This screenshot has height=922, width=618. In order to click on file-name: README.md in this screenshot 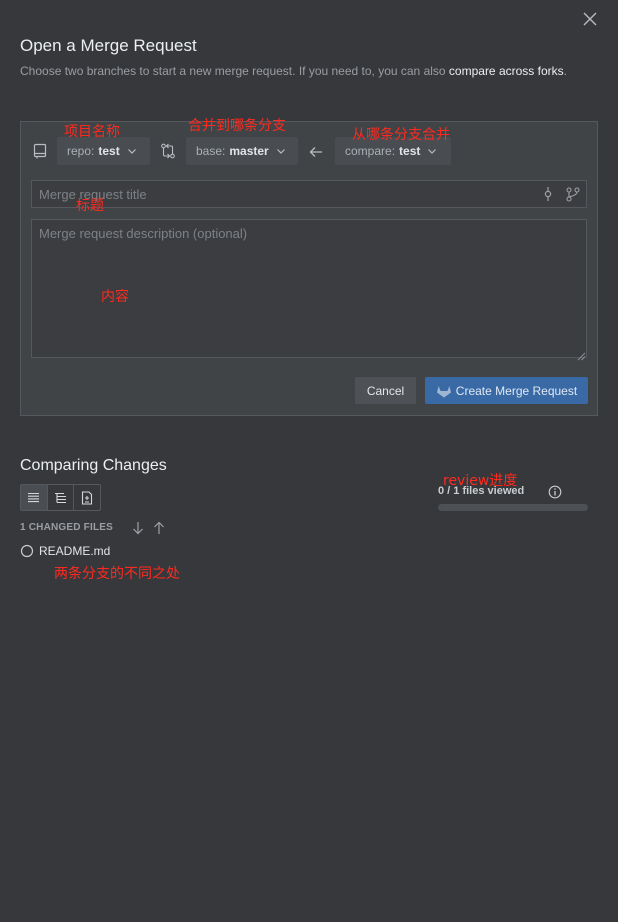, I will do `click(75, 551)`.